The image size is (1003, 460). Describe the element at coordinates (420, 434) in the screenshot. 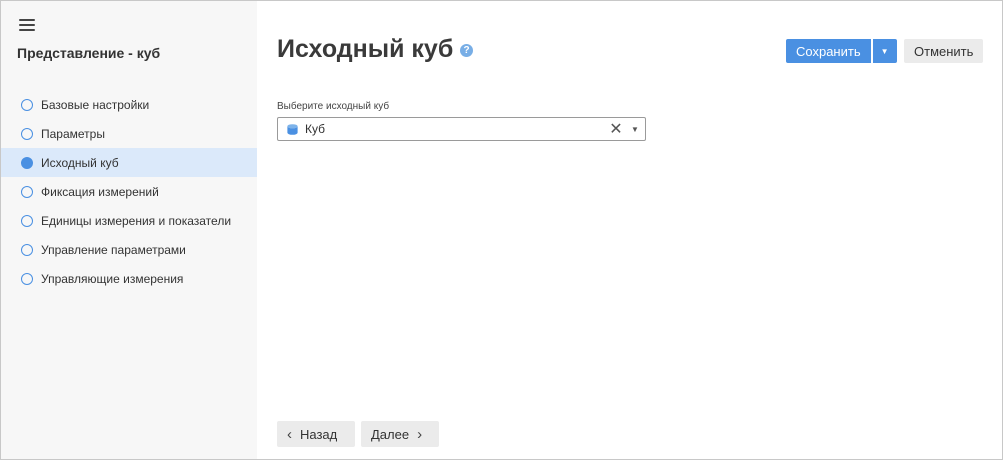

I see `chevron-right-icon: ›` at that location.